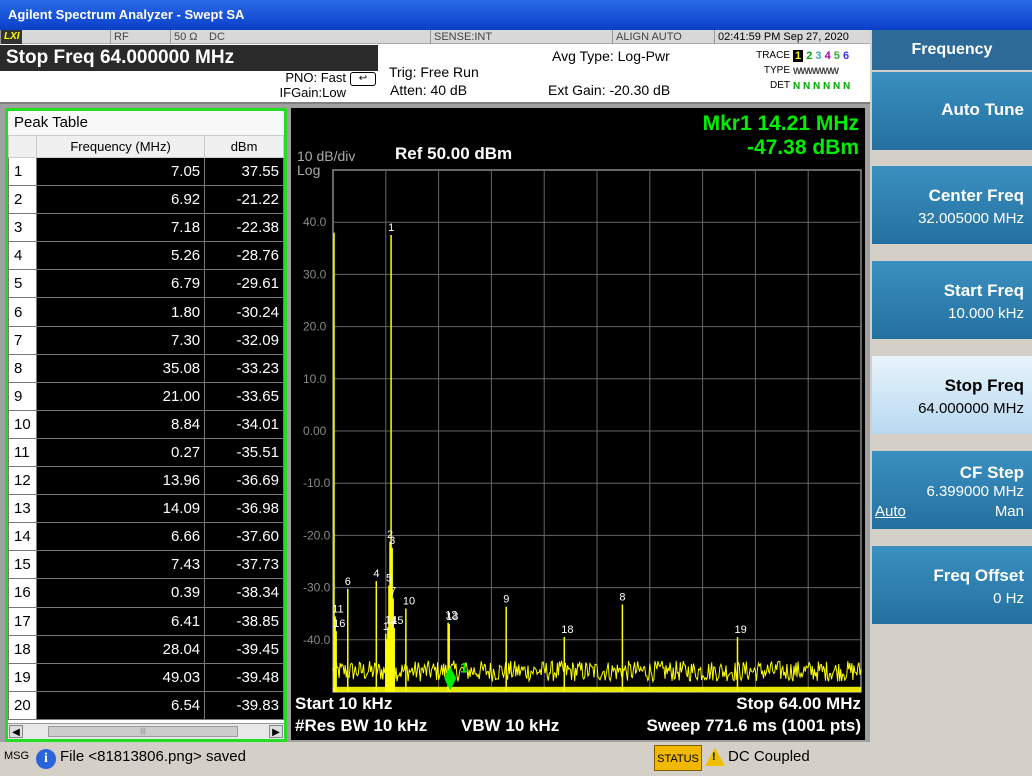 The image size is (1032, 776). I want to click on freq-offset-softkey: Freq Offset 0 Hz, so click(952, 585).